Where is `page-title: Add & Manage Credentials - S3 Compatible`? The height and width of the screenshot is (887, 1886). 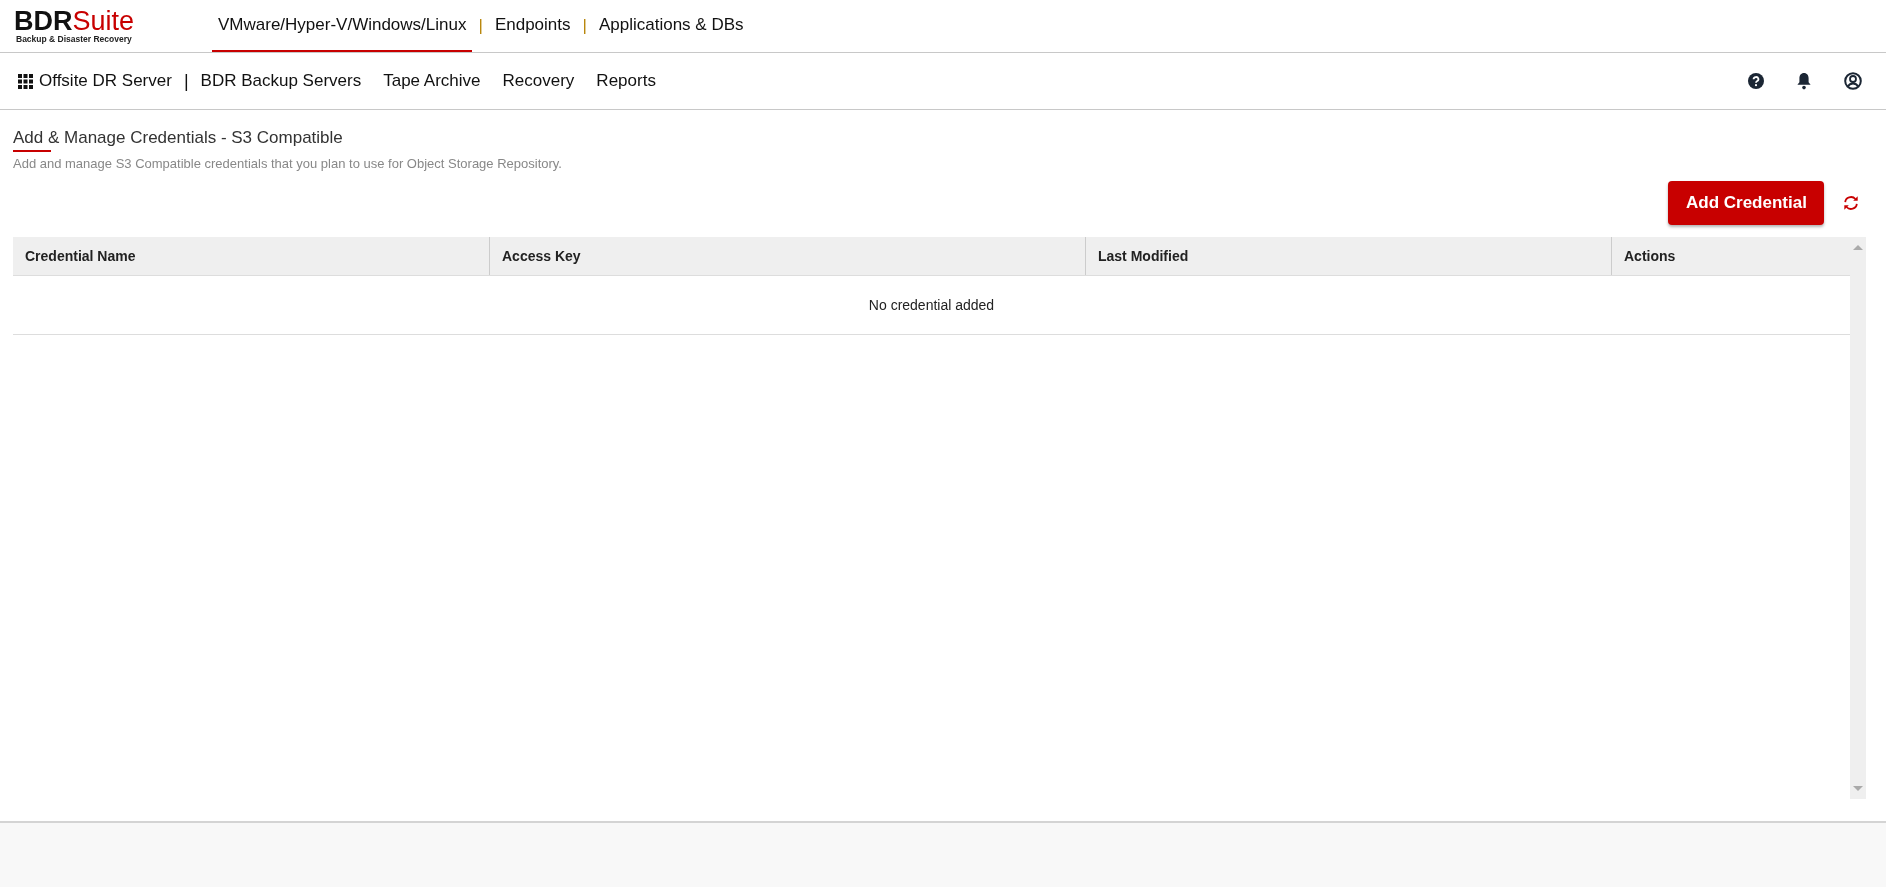
page-title: Add & Manage Credentials - S3 Compatible is located at coordinates (178, 140).